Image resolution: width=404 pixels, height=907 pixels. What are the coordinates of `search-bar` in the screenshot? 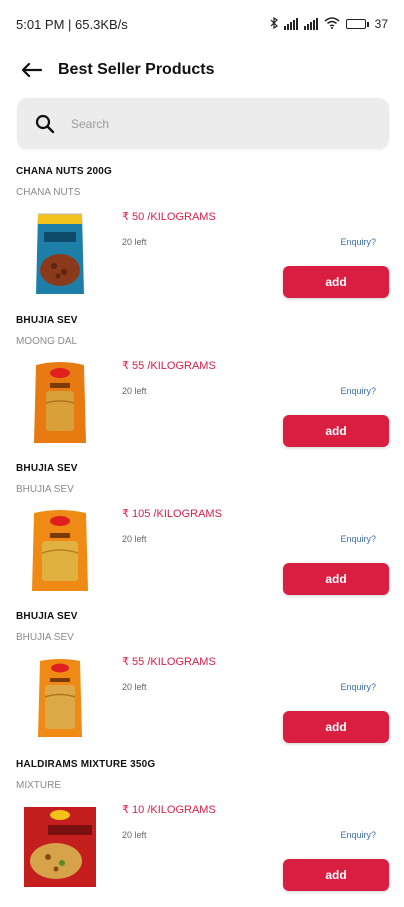 It's located at (203, 123).